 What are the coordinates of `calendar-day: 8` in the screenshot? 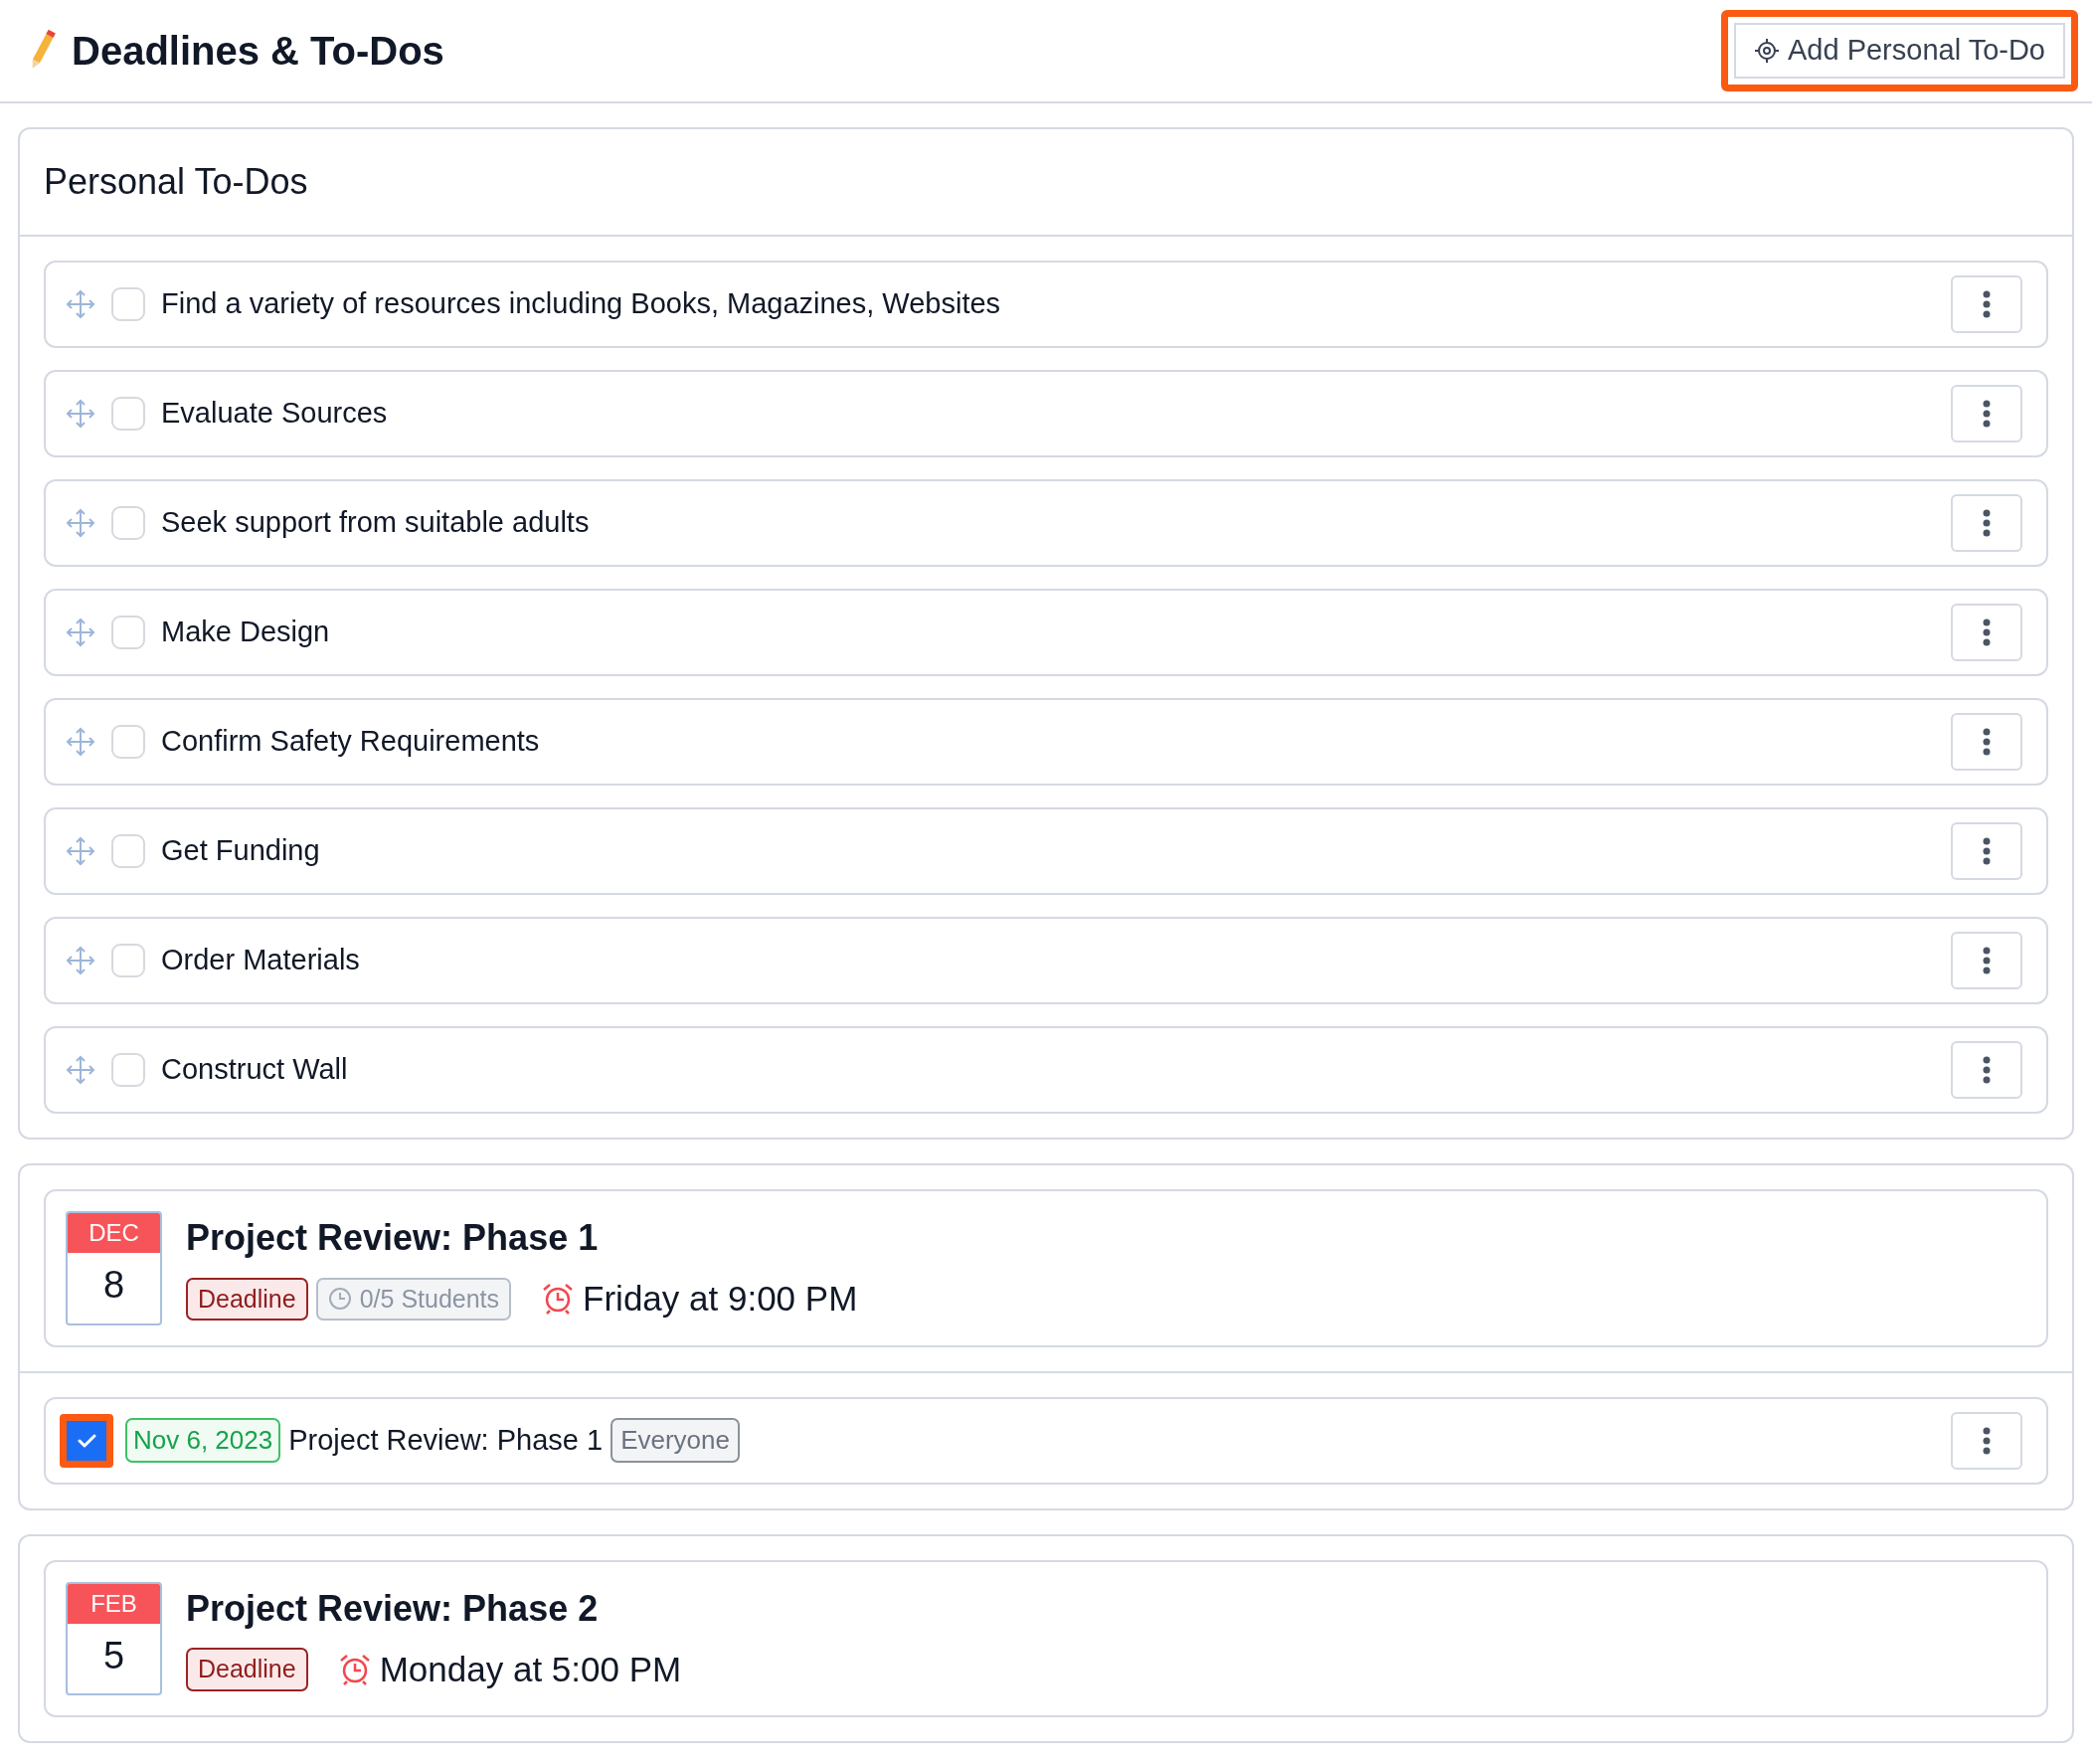 It's located at (114, 1286).